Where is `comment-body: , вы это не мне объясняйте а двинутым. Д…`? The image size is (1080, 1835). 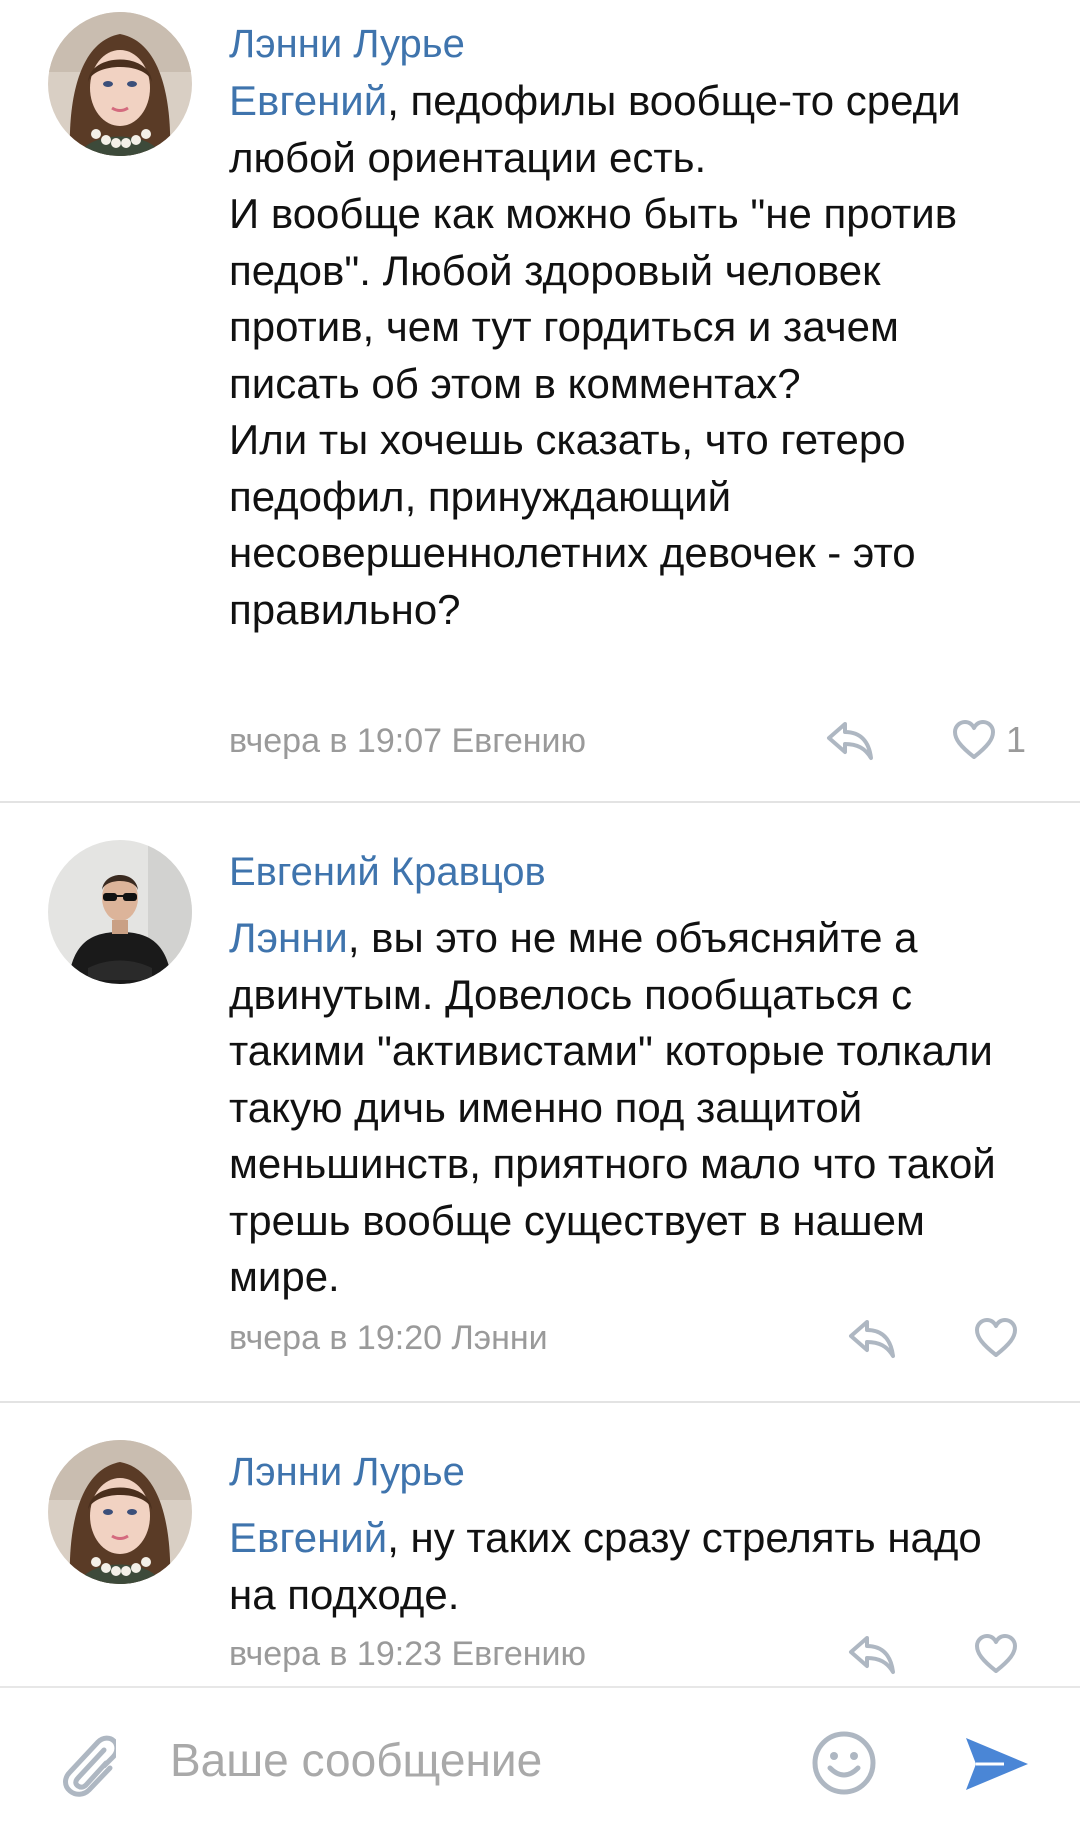 comment-body: , вы это не мне объясняйте а двинутым. Д… is located at coordinates (612, 1107).